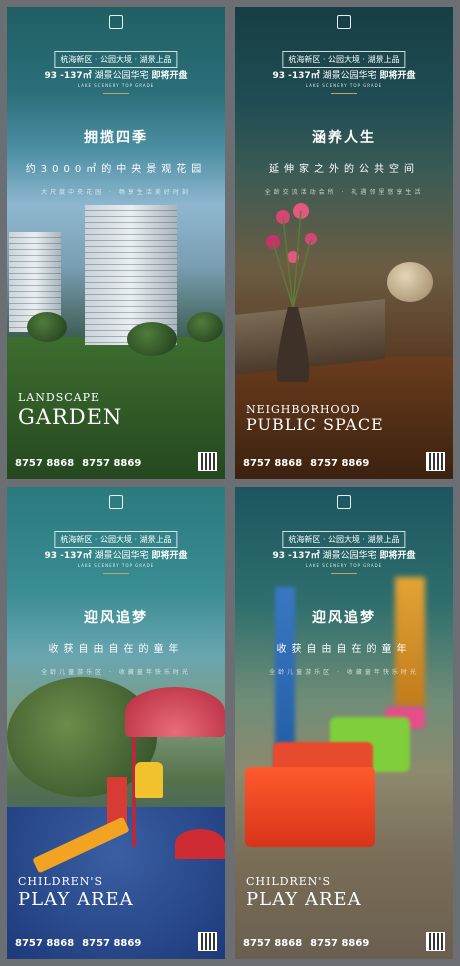 Image resolution: width=460 pixels, height=966 pixels. What do you see at coordinates (116, 138) in the screenshot?
I see `poster-title: 拥揽四季` at bounding box center [116, 138].